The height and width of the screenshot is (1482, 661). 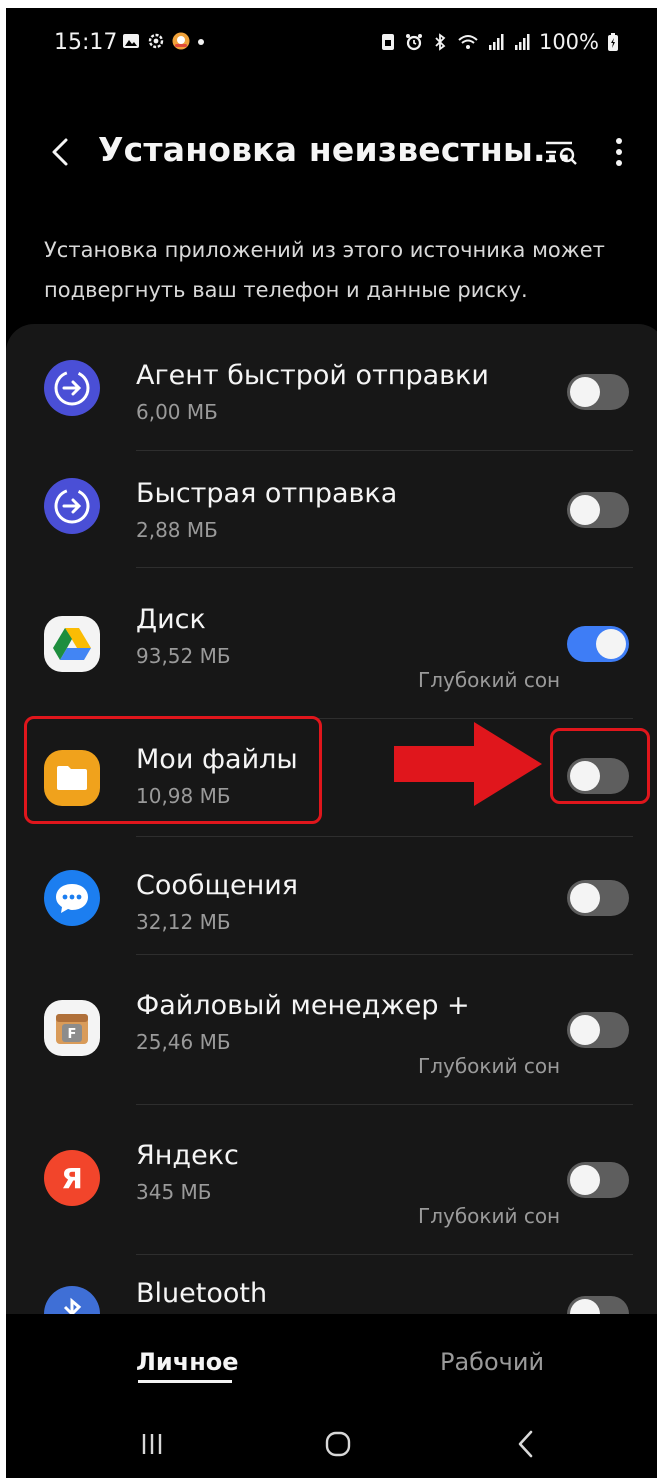 I want to click on status-time: 15:17, so click(x=86, y=42).